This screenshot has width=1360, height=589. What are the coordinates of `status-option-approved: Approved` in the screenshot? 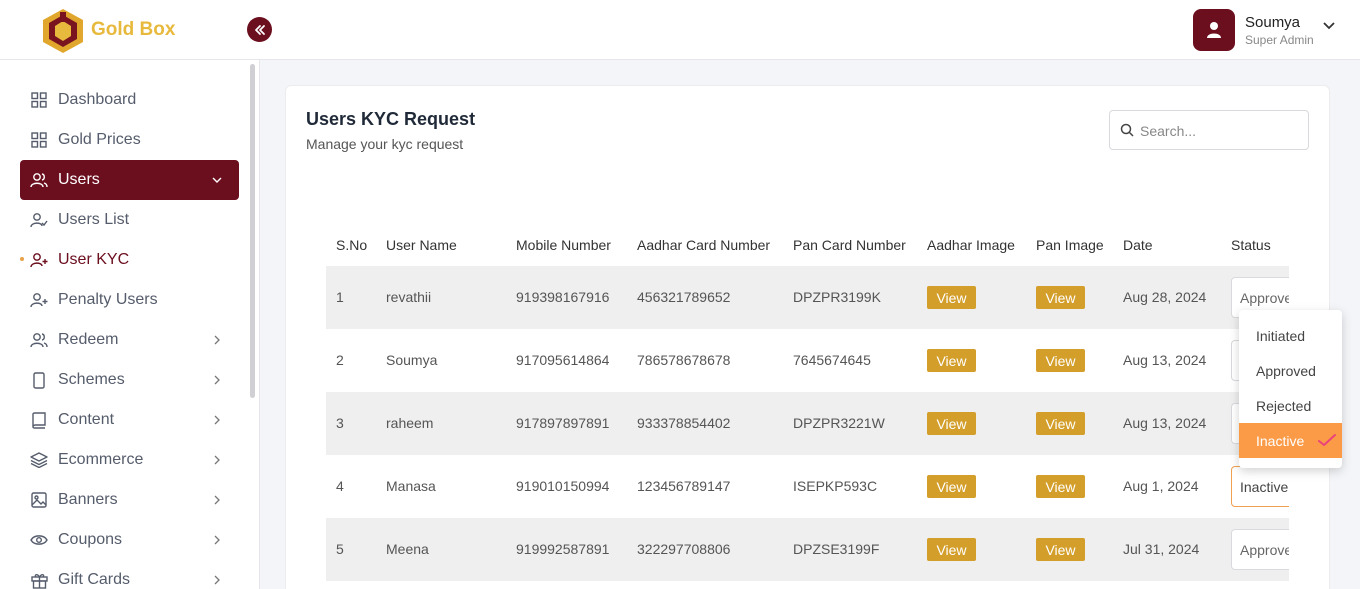 It's located at (1290, 370).